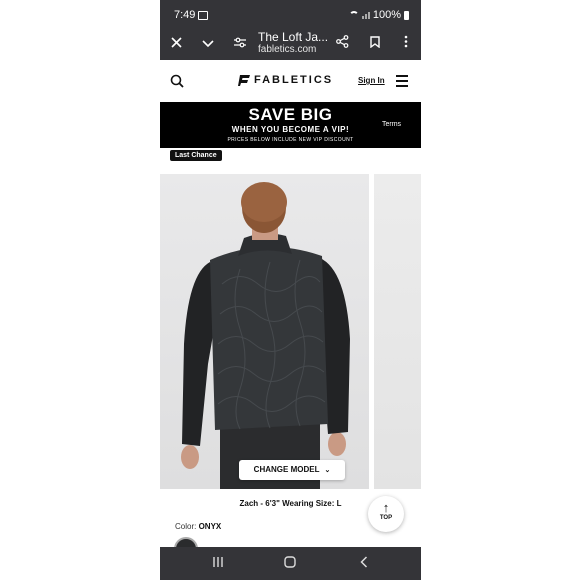 The image size is (580, 580). I want to click on status-bar: 7:49 100%, so click(290, 14).